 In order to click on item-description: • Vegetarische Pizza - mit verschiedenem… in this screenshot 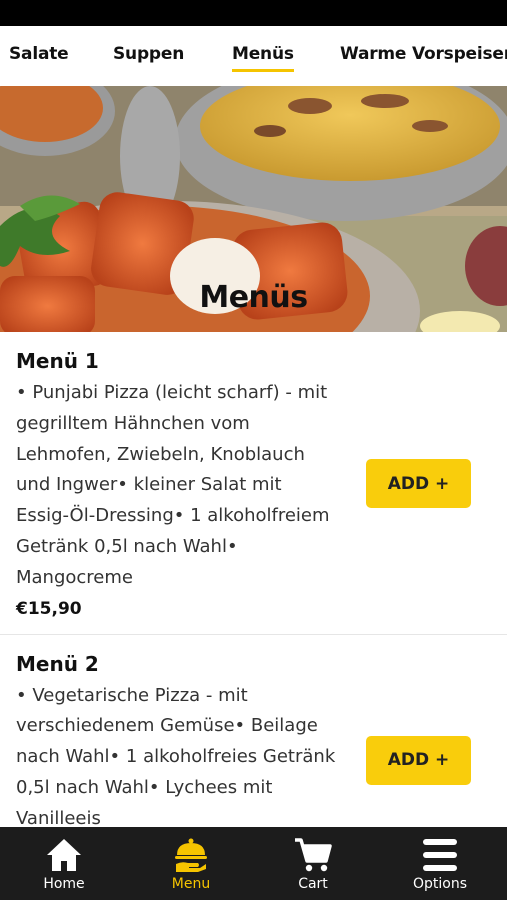, I will do `click(176, 755)`.